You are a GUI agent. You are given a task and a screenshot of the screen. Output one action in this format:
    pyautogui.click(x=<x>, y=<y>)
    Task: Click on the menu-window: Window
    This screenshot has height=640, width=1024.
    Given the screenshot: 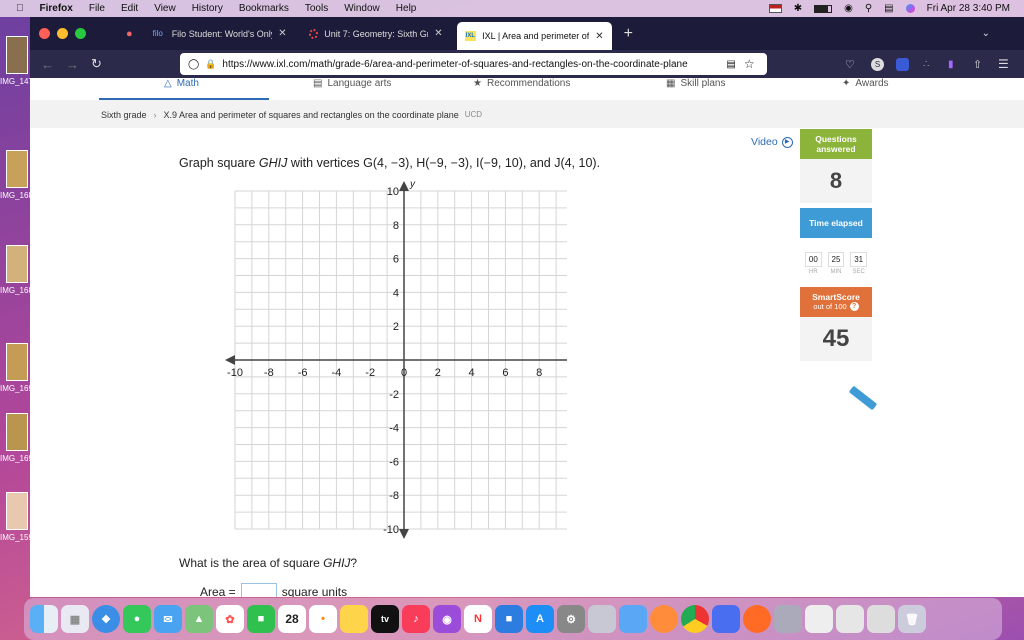 What is the action you would take?
    pyautogui.click(x=362, y=8)
    